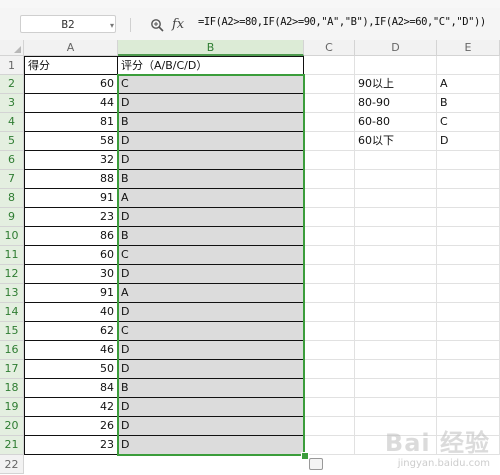  What do you see at coordinates (158, 26) in the screenshot?
I see `zoom-icon` at bounding box center [158, 26].